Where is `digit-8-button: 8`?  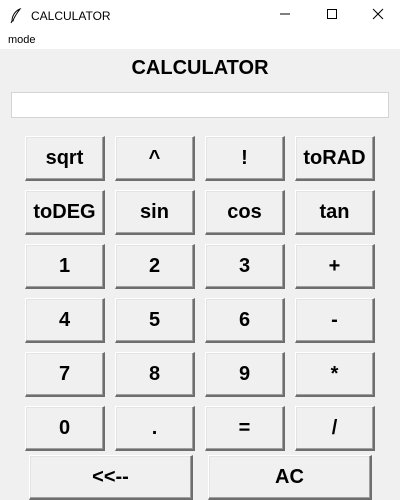 digit-8-button: 8 is located at coordinates (155, 374).